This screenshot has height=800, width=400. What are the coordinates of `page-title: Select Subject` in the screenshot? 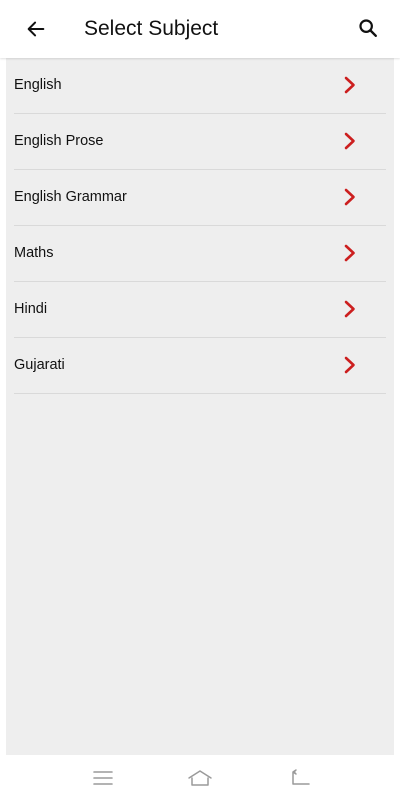 It's located at (151, 28).